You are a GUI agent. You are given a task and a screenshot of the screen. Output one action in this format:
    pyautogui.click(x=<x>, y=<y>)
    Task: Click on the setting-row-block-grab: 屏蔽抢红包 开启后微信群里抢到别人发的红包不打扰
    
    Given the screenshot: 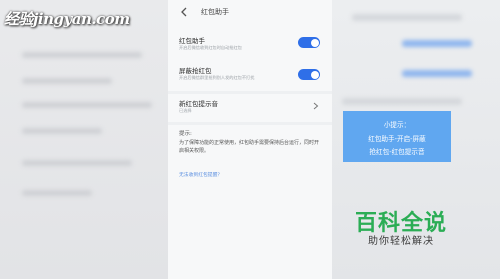 What is the action you would take?
    pyautogui.click(x=250, y=77)
    